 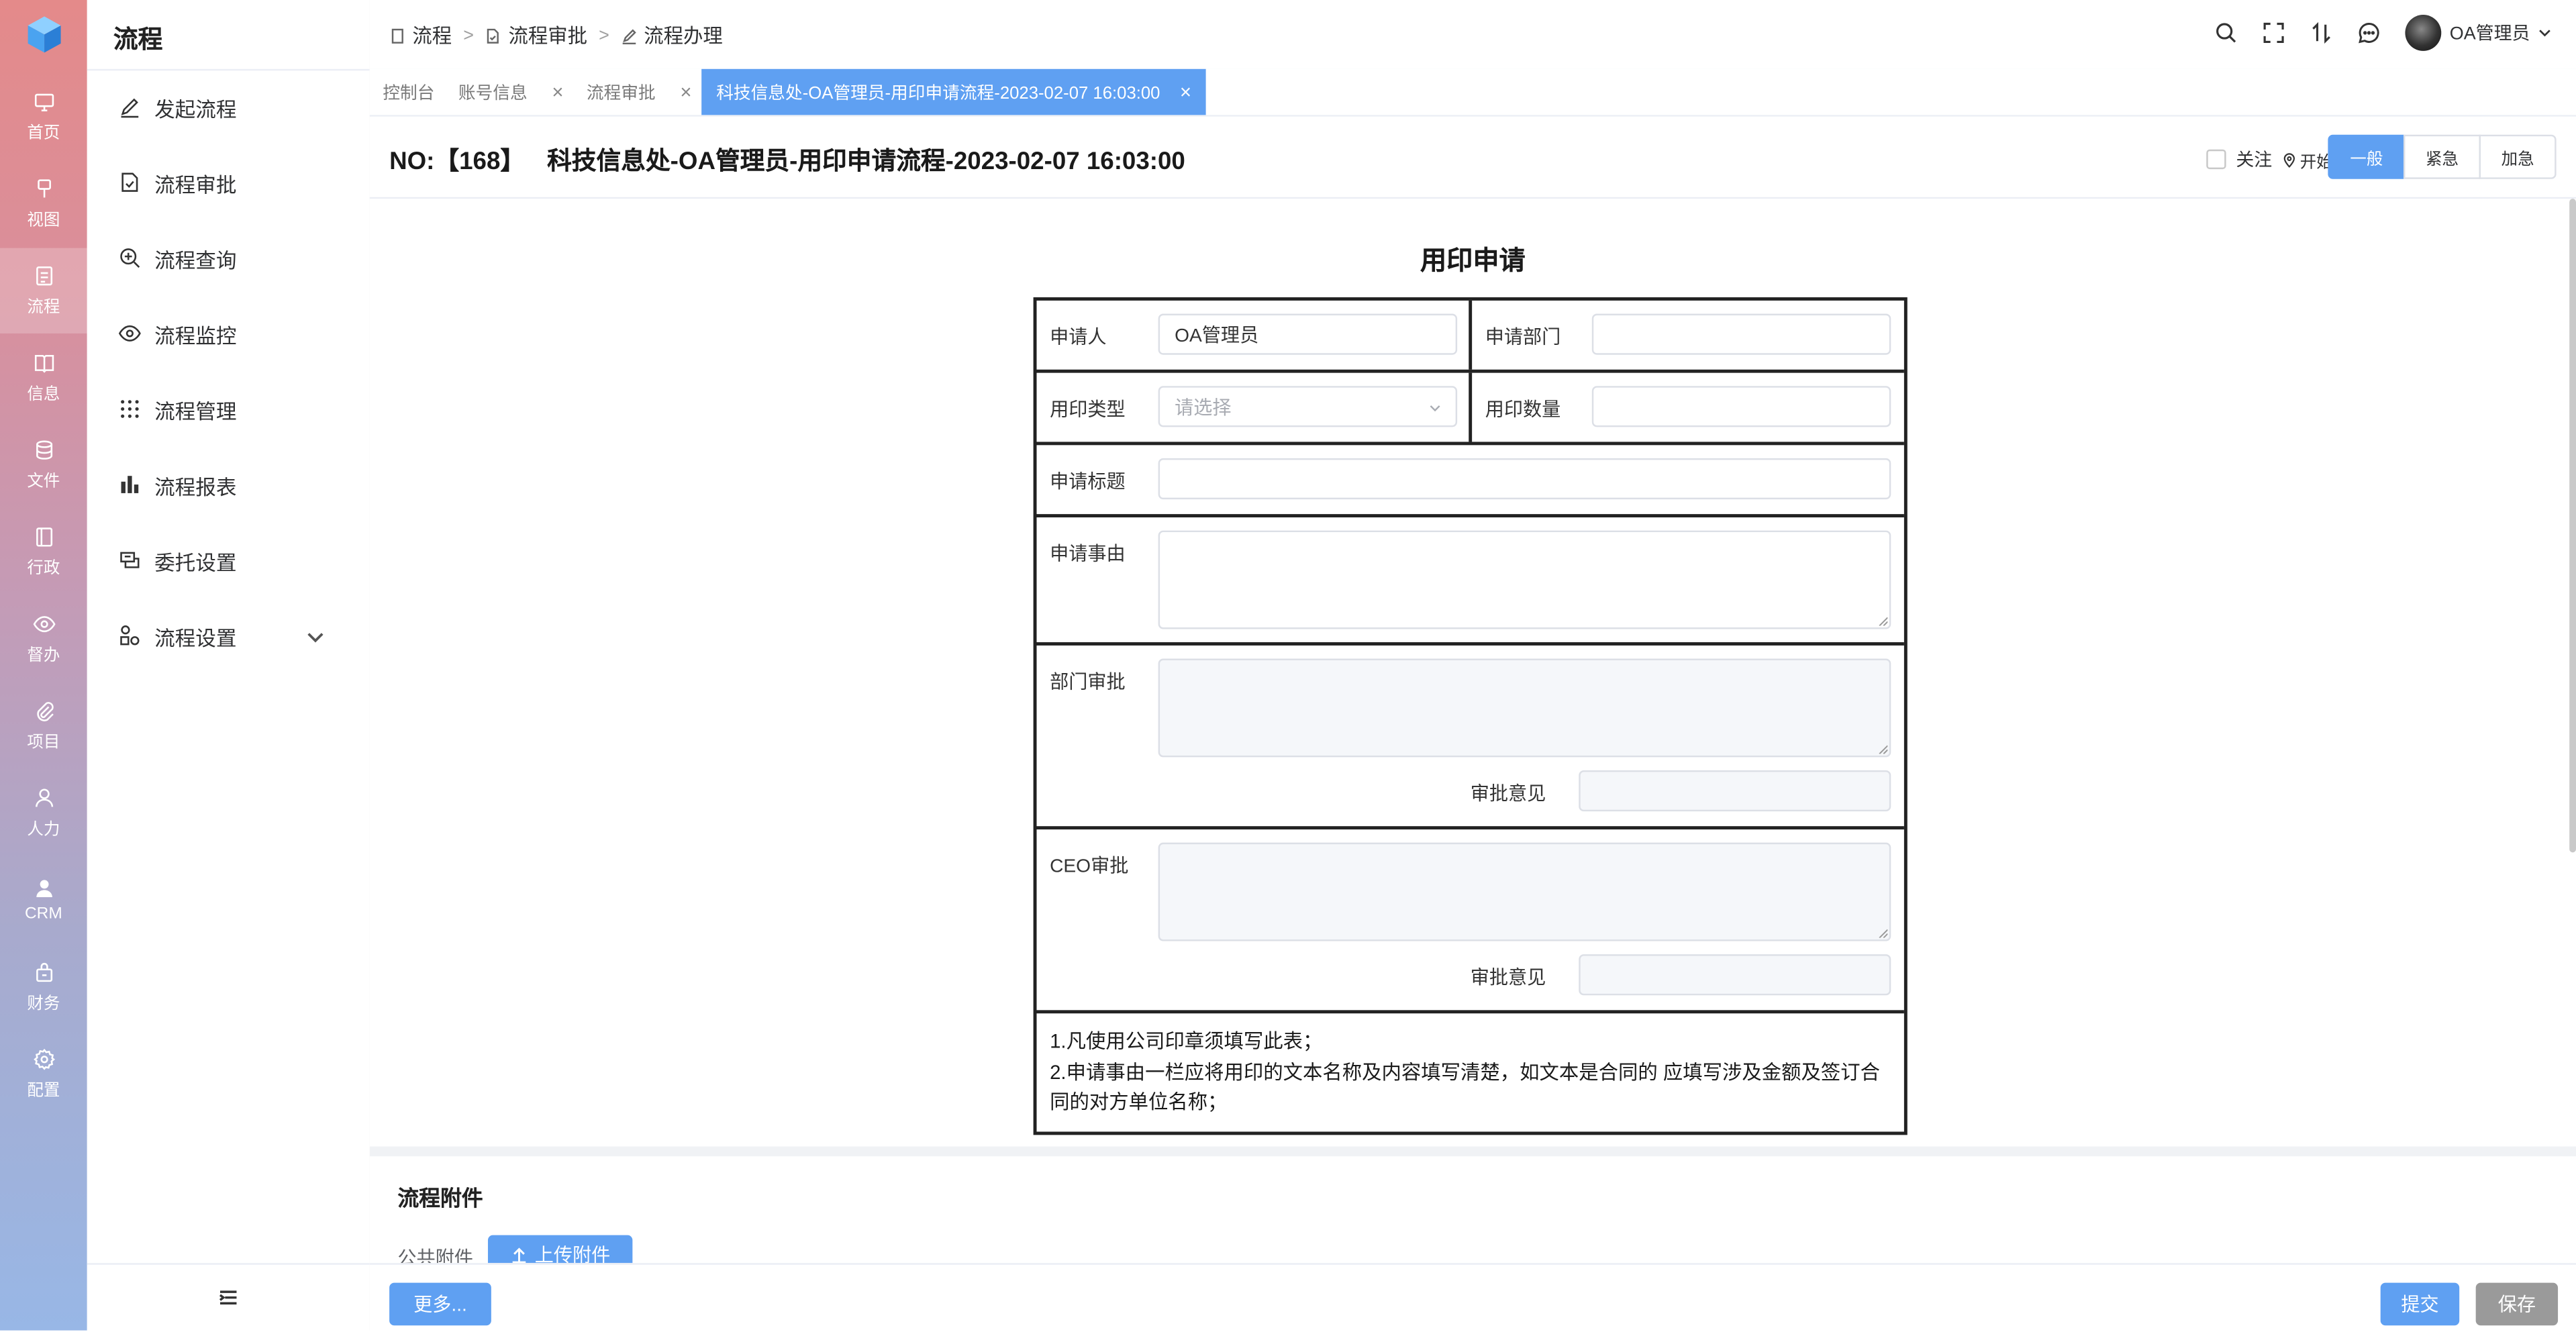 What do you see at coordinates (1308, 406) in the screenshot?
I see `seal-type-select: 请选择` at bounding box center [1308, 406].